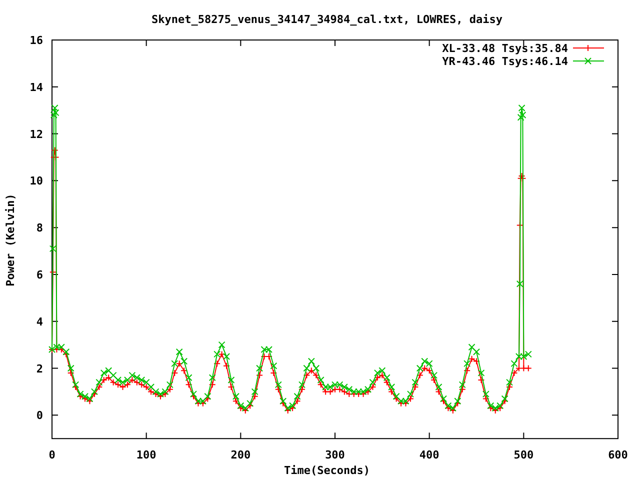  Describe the element at coordinates (327, 470) in the screenshot. I see `axis-label: Time(Seconds)` at that location.